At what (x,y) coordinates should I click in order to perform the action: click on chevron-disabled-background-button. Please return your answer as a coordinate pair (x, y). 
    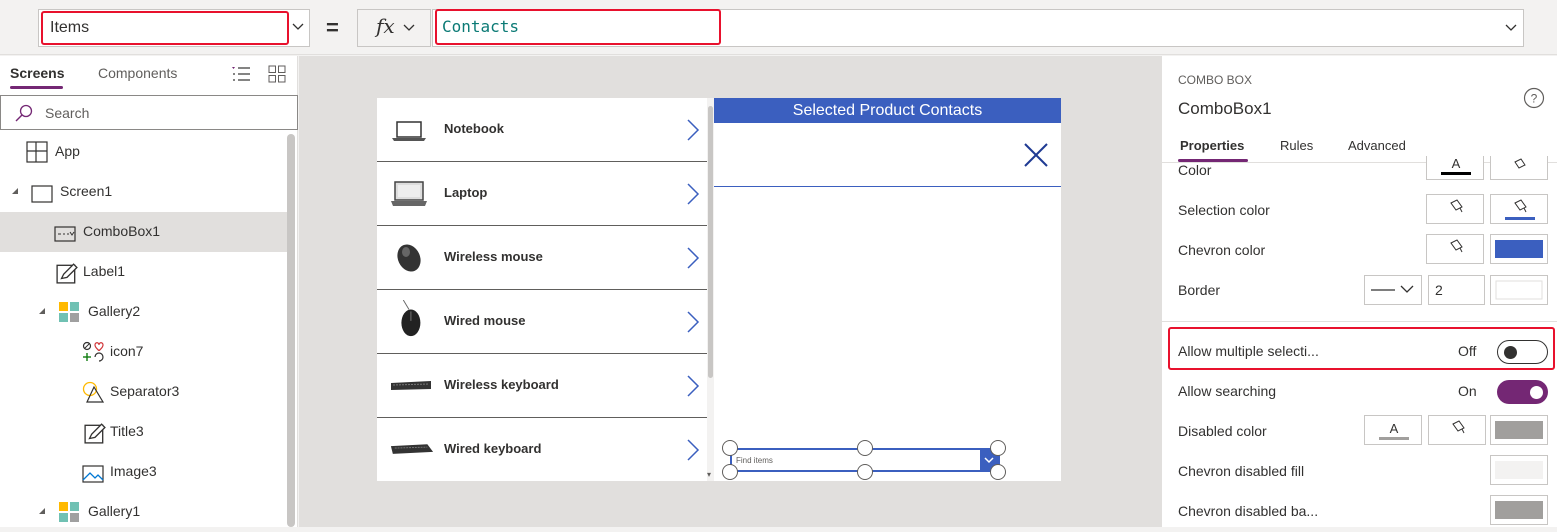
    Looking at the image, I should click on (1519, 510).